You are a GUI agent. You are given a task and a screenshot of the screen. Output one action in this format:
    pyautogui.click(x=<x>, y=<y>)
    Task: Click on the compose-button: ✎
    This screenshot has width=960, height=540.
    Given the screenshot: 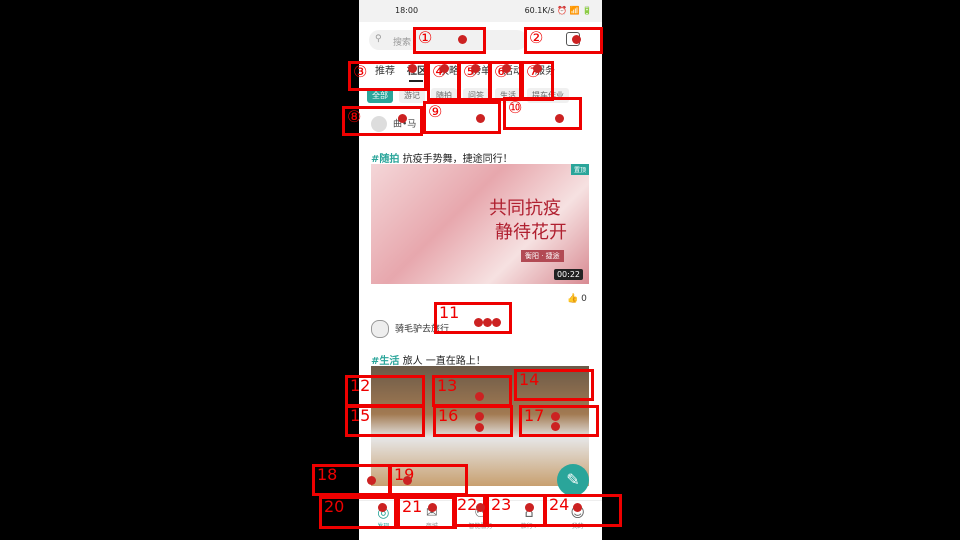 What is the action you would take?
    pyautogui.click(x=573, y=480)
    